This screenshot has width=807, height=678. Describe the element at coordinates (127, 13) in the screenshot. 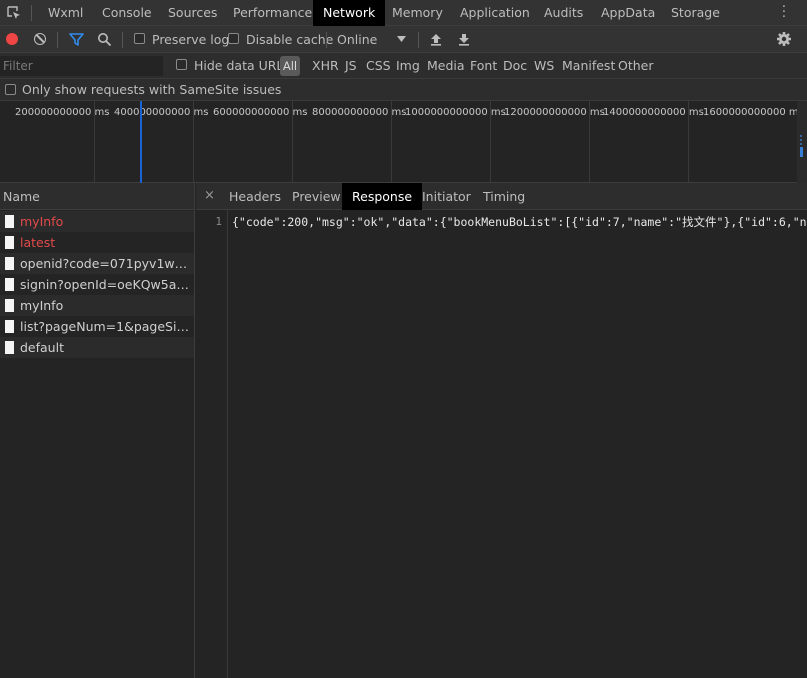

I see `tab-console: Console` at that location.